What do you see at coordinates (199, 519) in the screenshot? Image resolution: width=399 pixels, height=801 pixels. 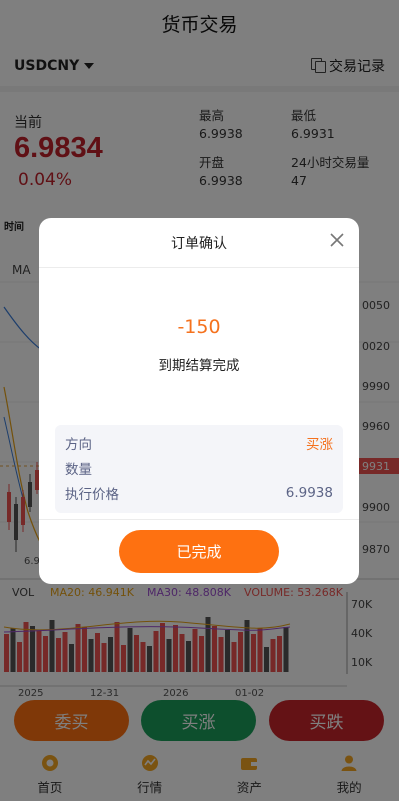 I see `dialog-divider` at bounding box center [199, 519].